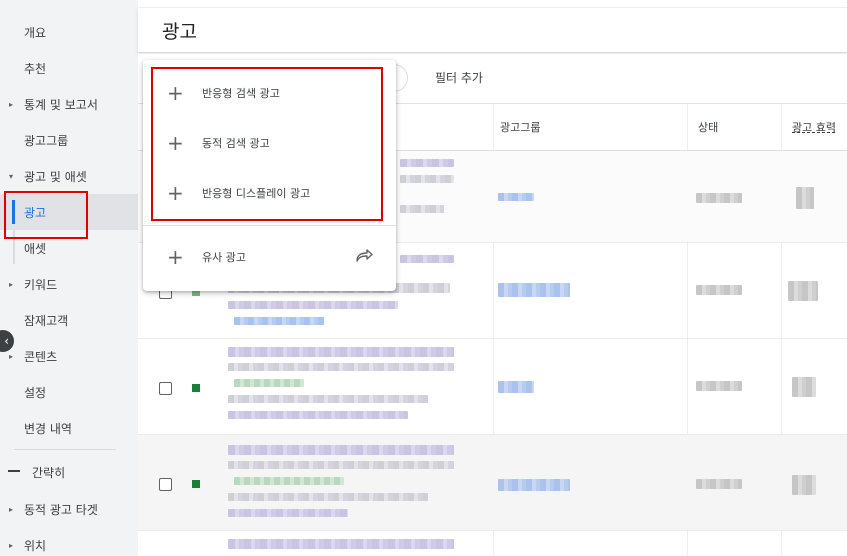 This screenshot has height=556, width=847. What do you see at coordinates (61, 104) in the screenshot?
I see `sidebar-item-label: 통계 및 보고서` at bounding box center [61, 104].